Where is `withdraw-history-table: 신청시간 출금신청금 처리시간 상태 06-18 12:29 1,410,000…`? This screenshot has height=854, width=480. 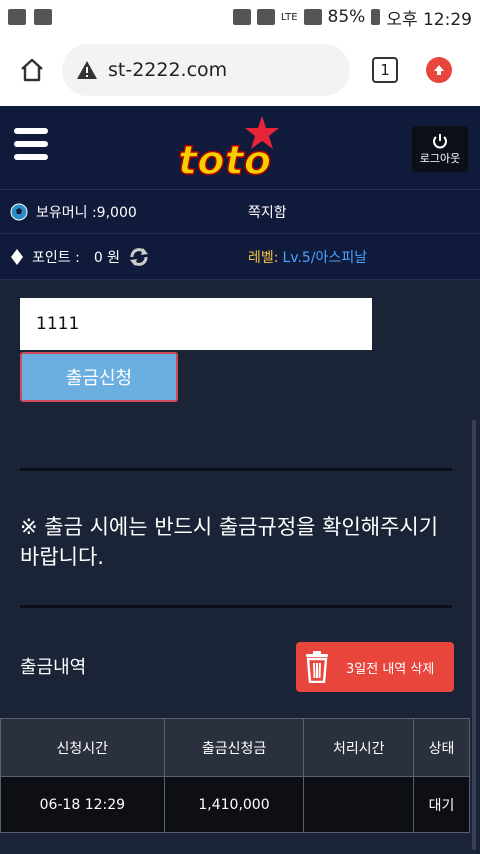
withdraw-history-table: 신청시간 출금신청금 처리시간 상태 06-18 12:29 1,410,000… is located at coordinates (235, 775).